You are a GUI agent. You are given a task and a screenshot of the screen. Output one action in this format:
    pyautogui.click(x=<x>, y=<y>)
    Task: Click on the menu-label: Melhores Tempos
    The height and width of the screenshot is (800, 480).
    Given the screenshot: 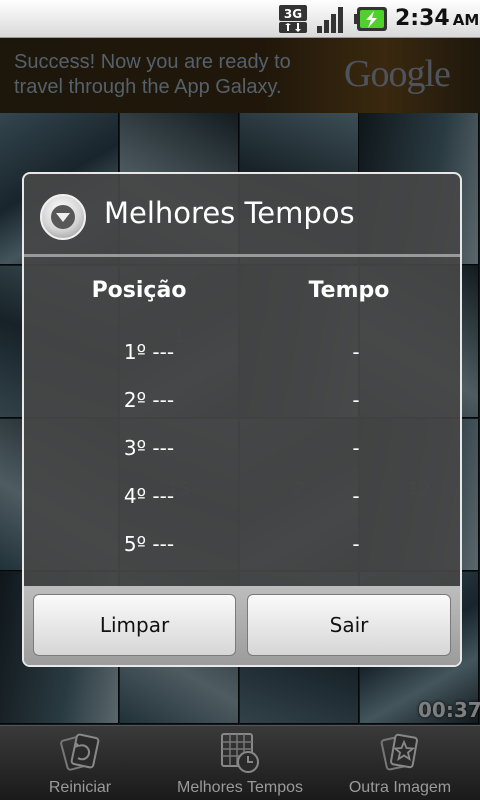 What is the action you would take?
    pyautogui.click(x=240, y=787)
    